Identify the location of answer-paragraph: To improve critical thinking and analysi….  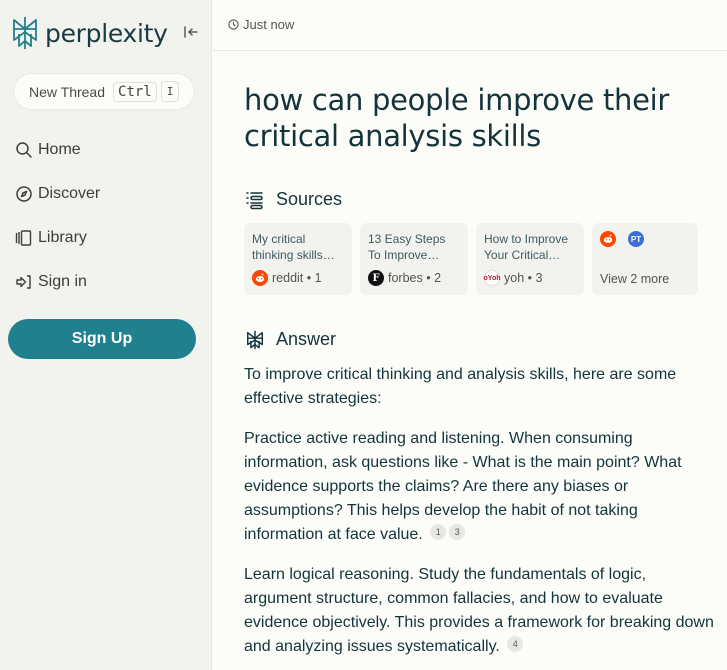
(479, 387).